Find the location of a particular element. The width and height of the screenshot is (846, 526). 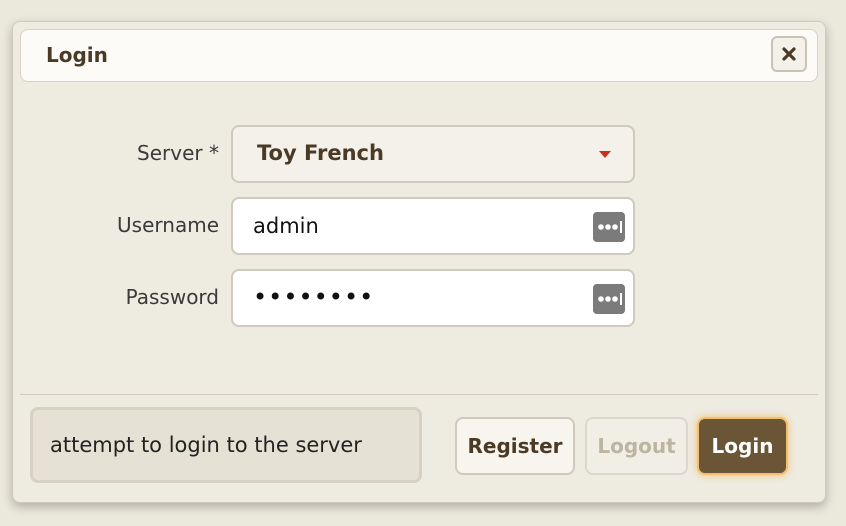

status-message-box: attempt to login to the server is located at coordinates (226, 445).